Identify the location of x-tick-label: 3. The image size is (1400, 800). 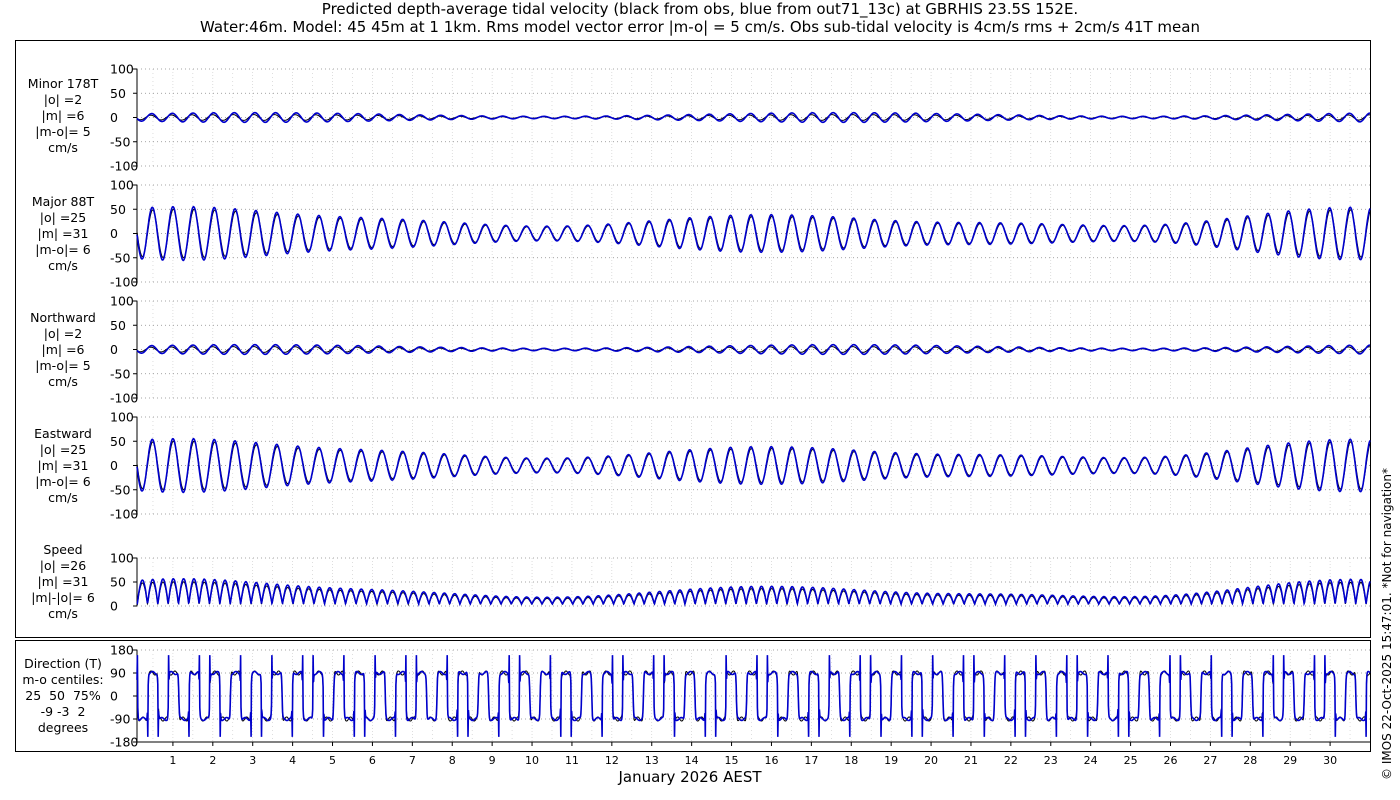
(252, 760).